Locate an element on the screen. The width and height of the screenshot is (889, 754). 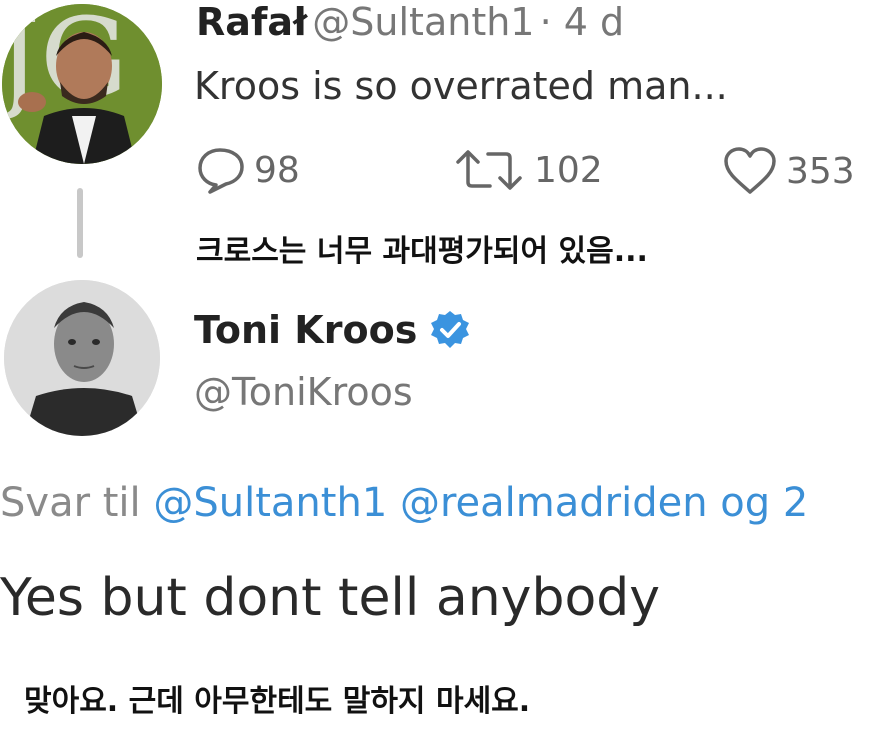
tweet2-display-name: Toni Kroos is located at coordinates (305, 330).